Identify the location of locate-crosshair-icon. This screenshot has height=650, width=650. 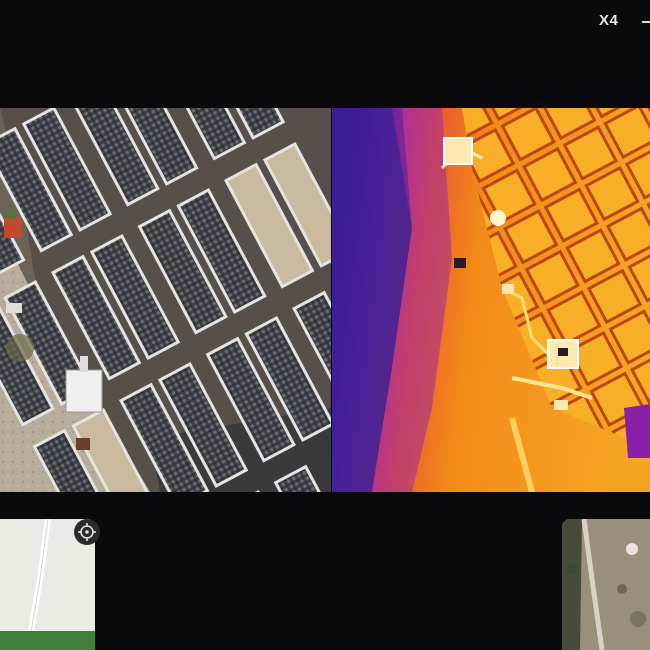
(87, 532).